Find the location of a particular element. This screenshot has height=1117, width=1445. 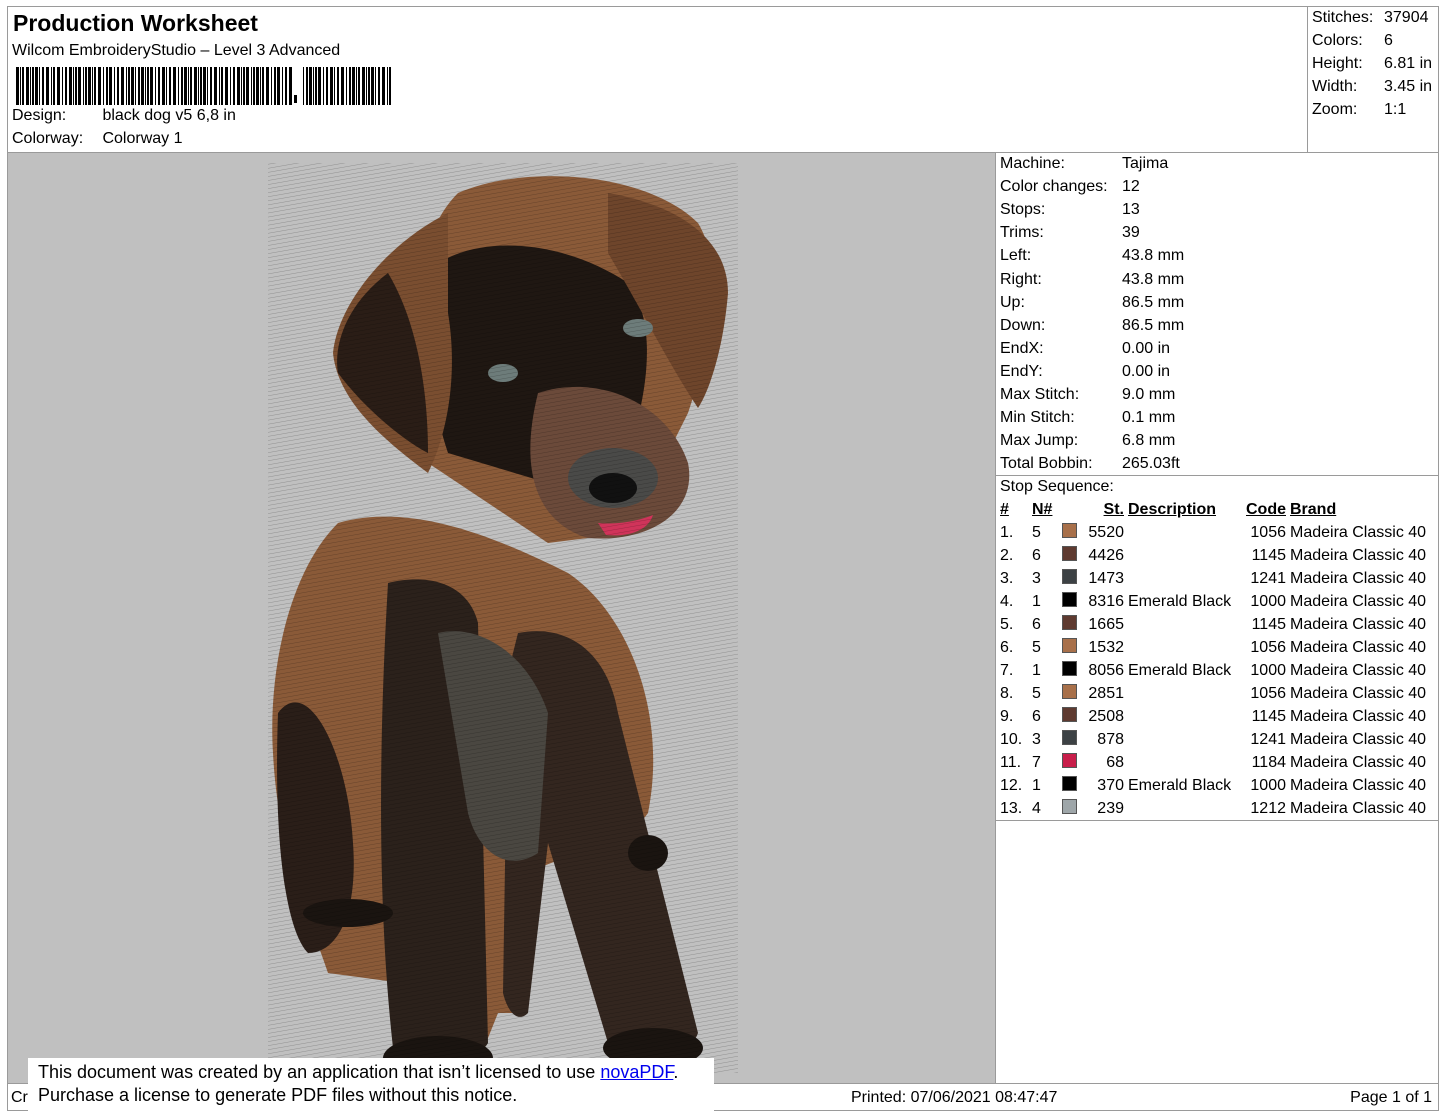

info-label: Stops: is located at coordinates (1023, 210).